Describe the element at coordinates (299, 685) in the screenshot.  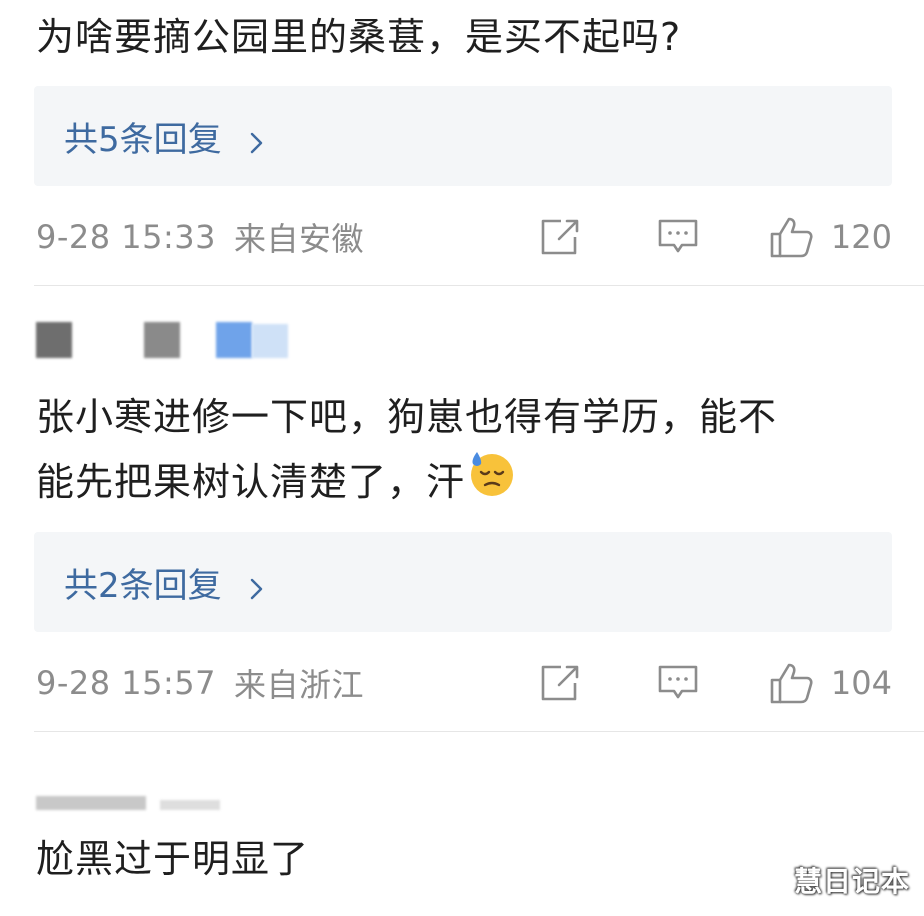
I see `location: 来自浙江` at that location.